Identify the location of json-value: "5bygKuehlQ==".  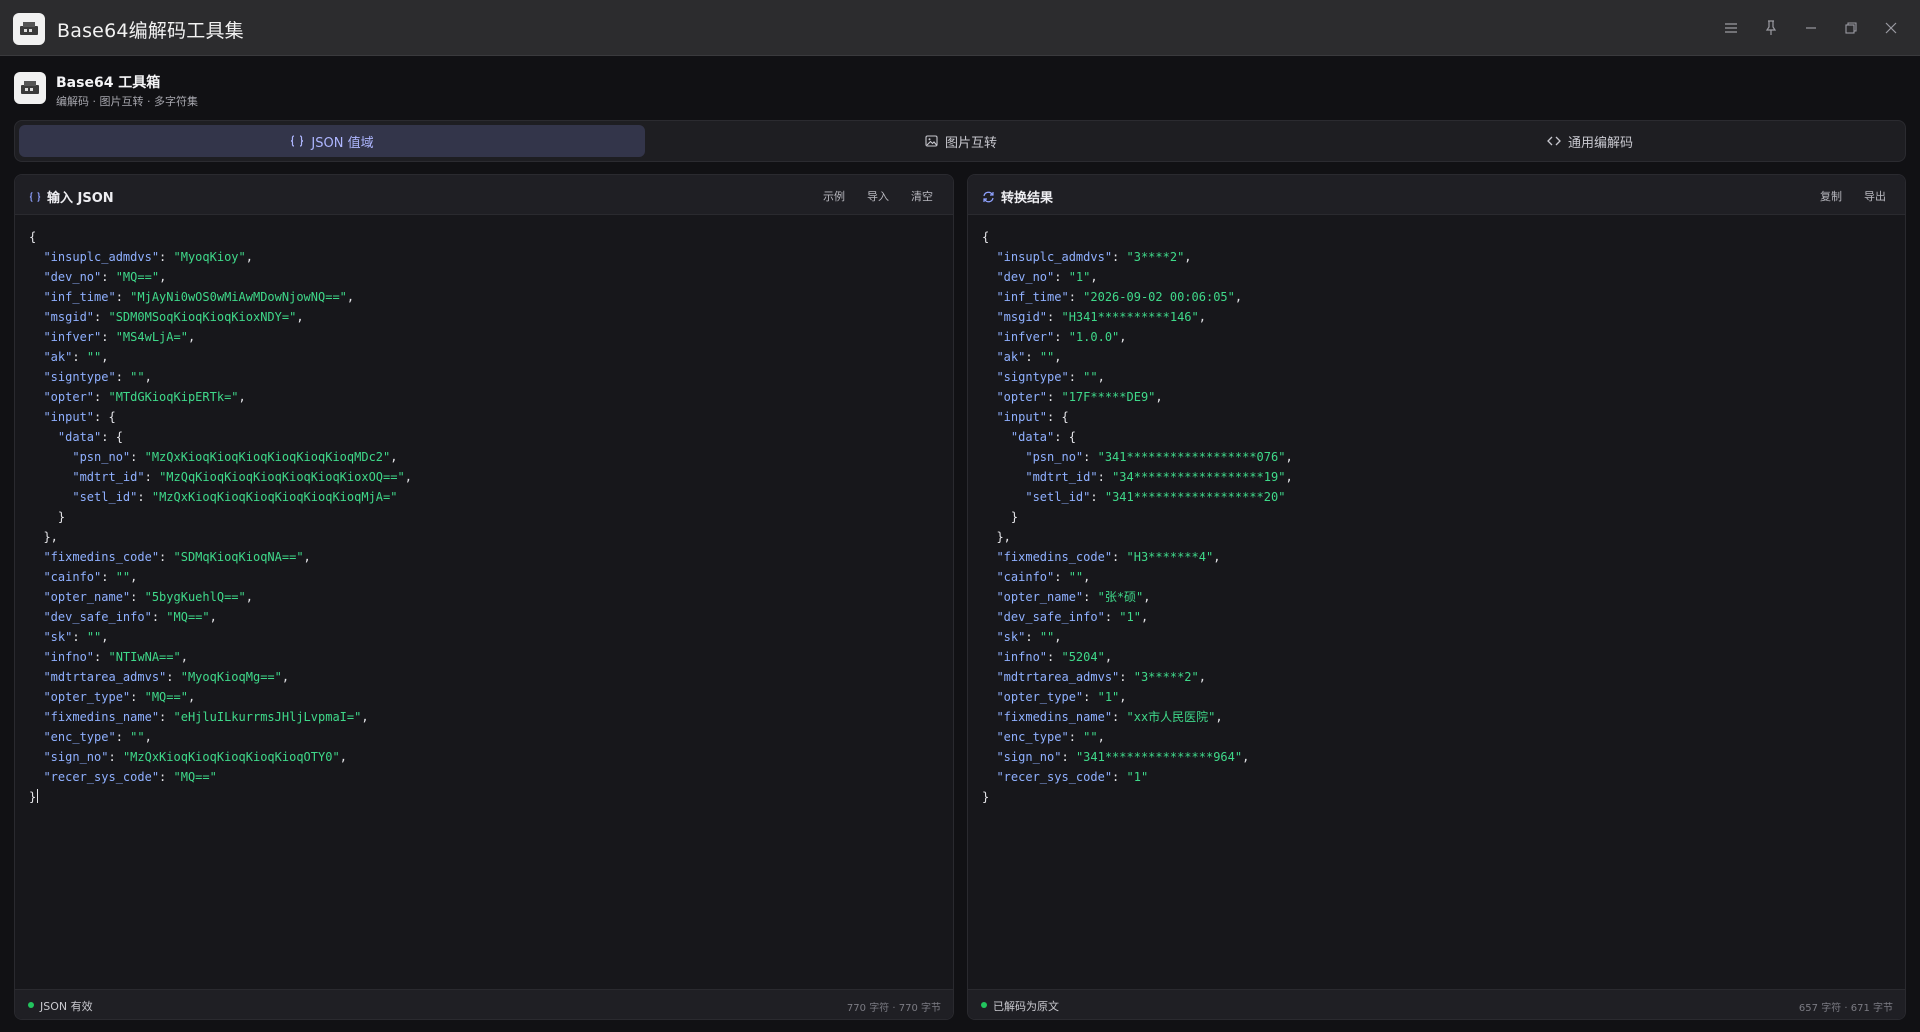
(195, 597).